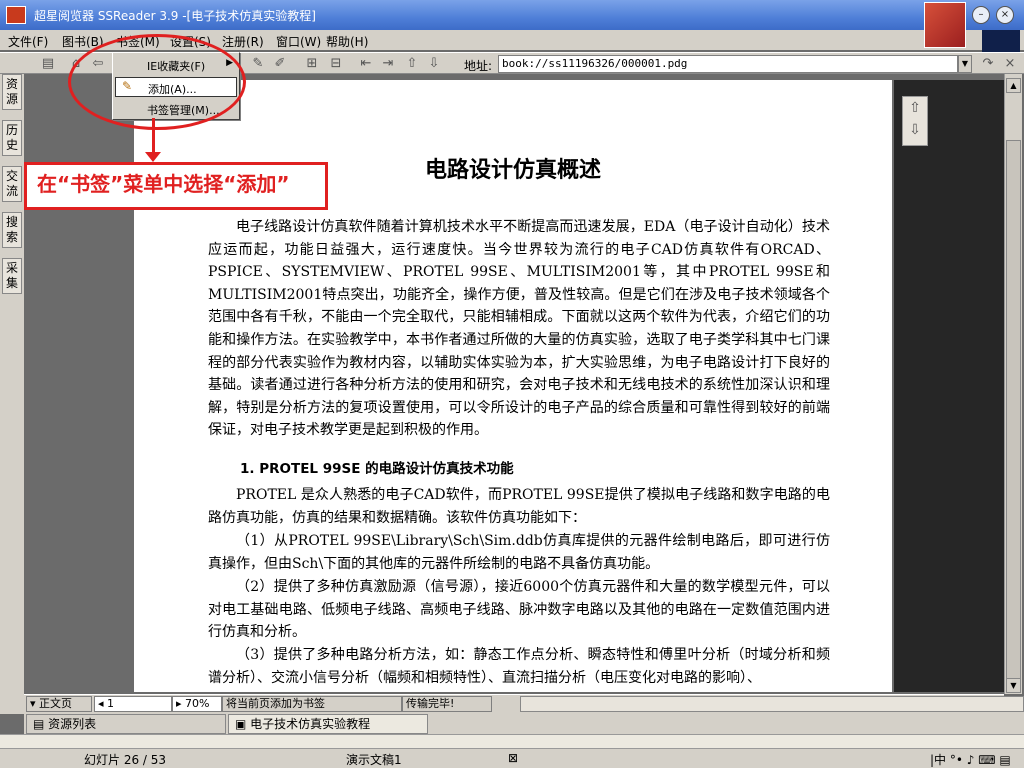 The width and height of the screenshot is (1024, 768). I want to click on close-tab-icon: ×, so click(1010, 64).